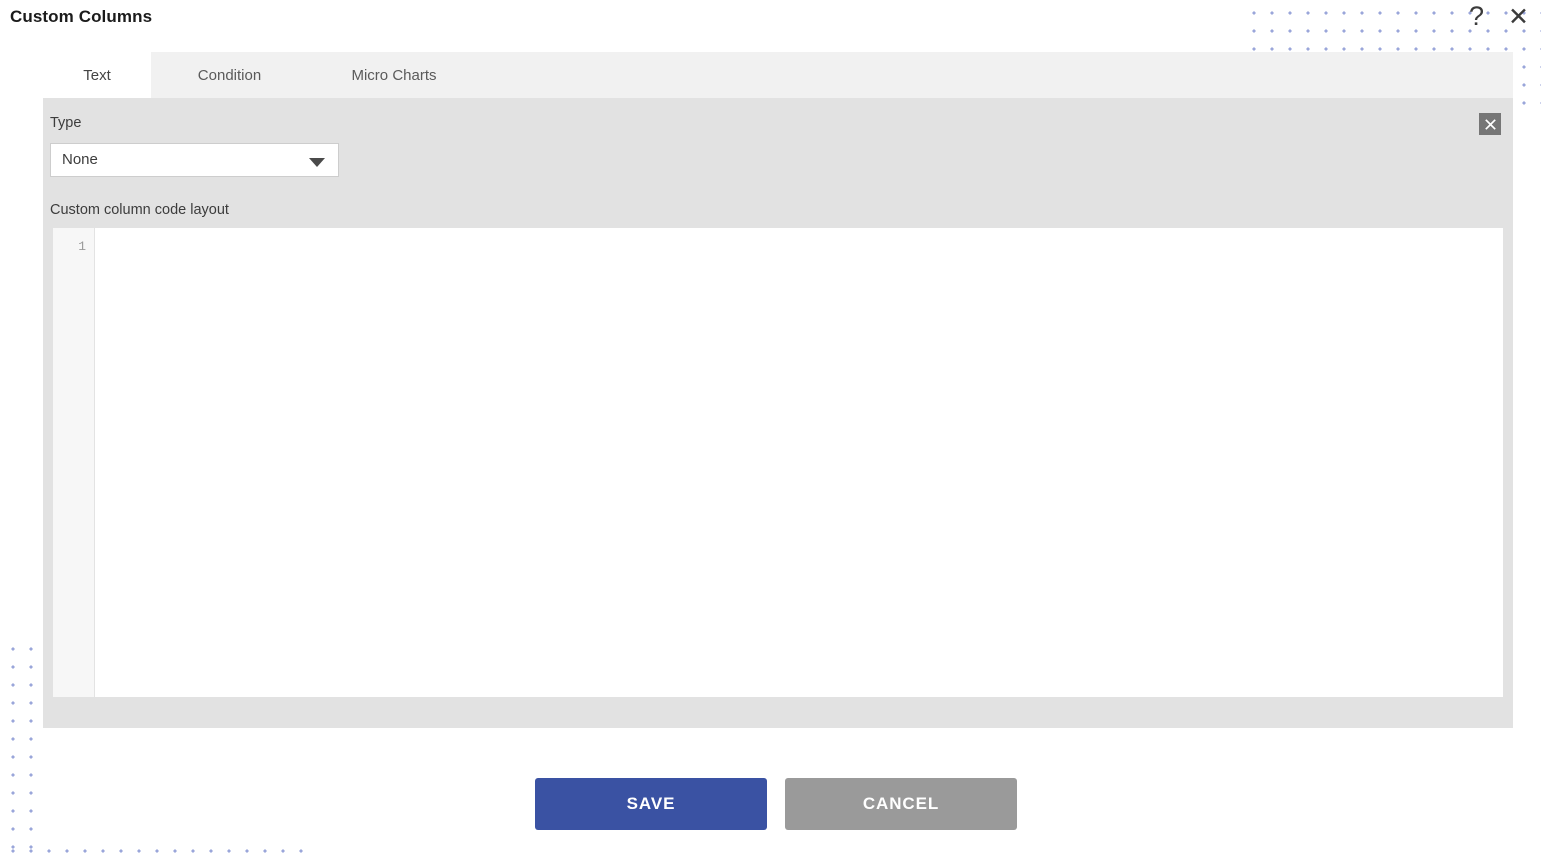 The image size is (1541, 861). Describe the element at coordinates (1476, 16) in the screenshot. I see `help-icon: ?` at that location.